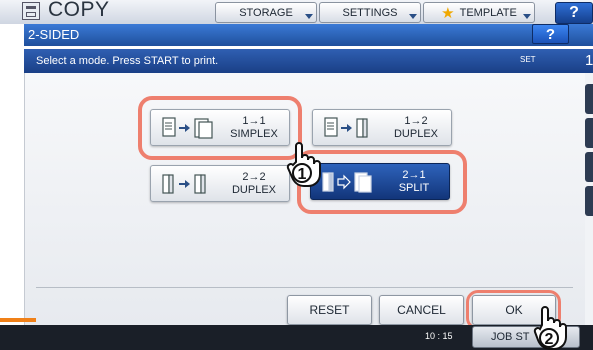  What do you see at coordinates (184, 184) in the screenshot?
I see `duplex-2-2-icon` at bounding box center [184, 184].